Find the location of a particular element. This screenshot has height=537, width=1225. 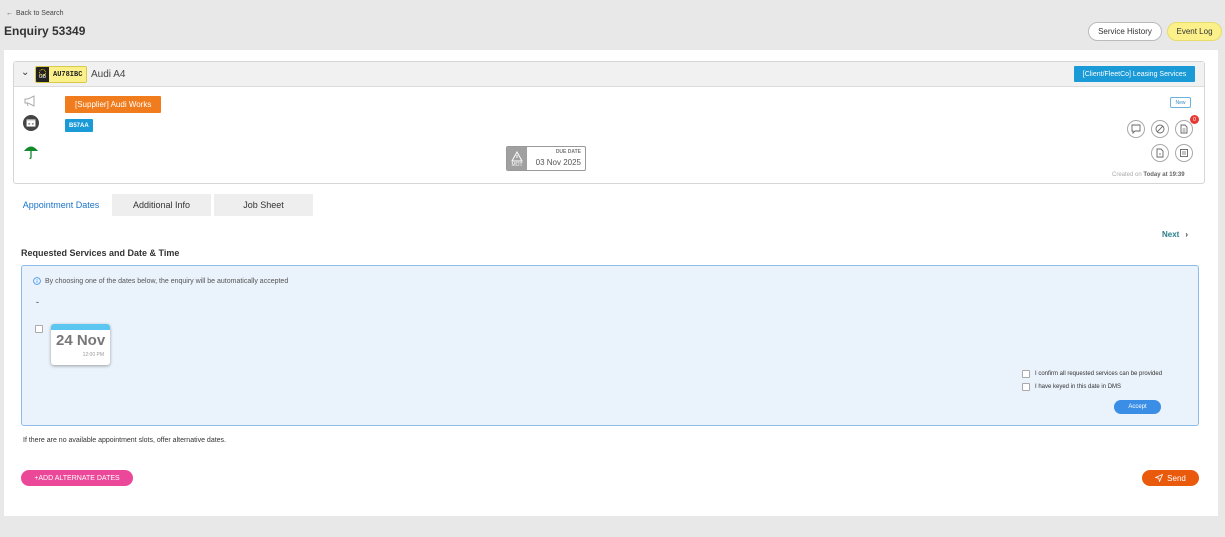

plate-country: GB is located at coordinates (42, 74).